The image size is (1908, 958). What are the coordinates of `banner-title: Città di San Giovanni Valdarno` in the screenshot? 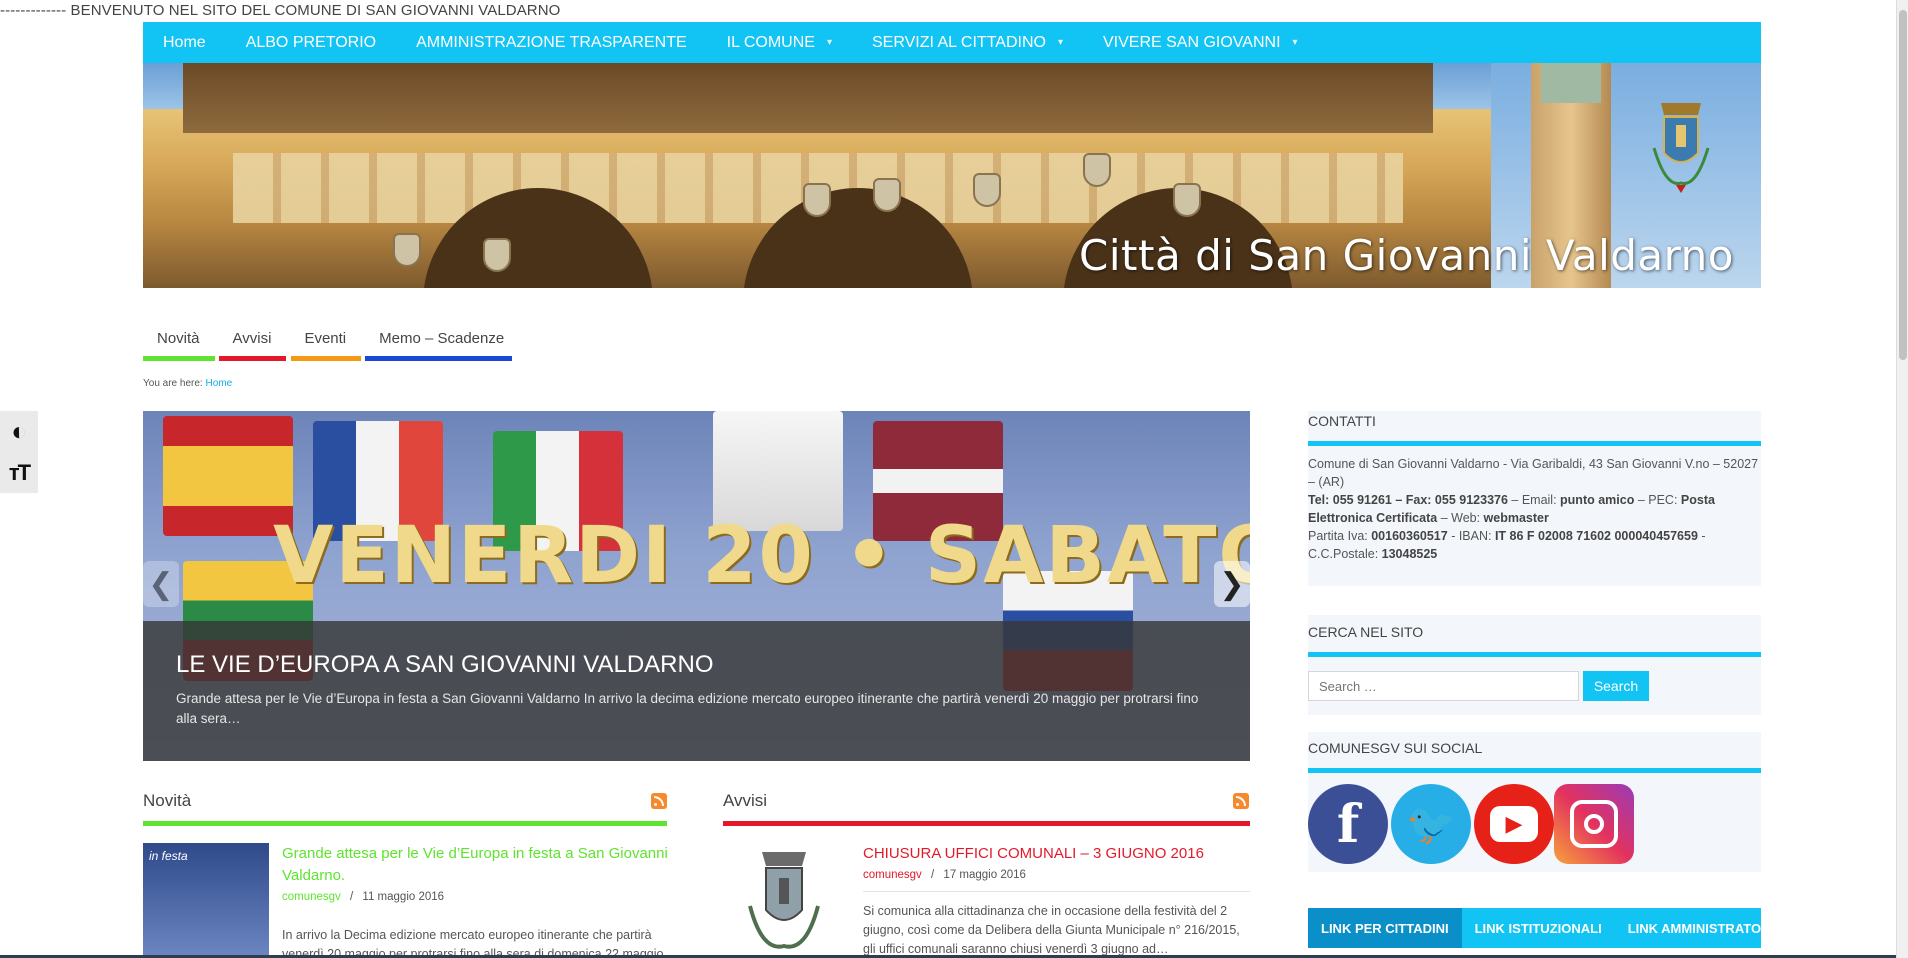 It's located at (1406, 255).